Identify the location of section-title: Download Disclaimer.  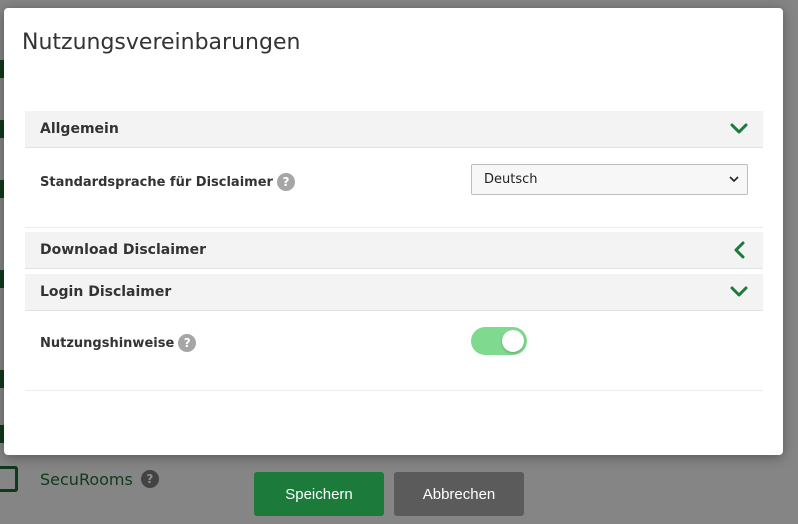
(123, 250).